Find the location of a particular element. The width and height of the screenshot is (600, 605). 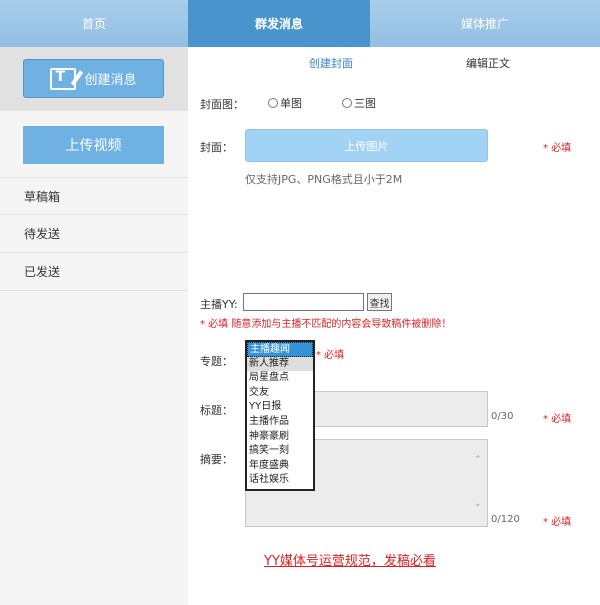

upload-video-button: 上传视频 is located at coordinates (93, 145).